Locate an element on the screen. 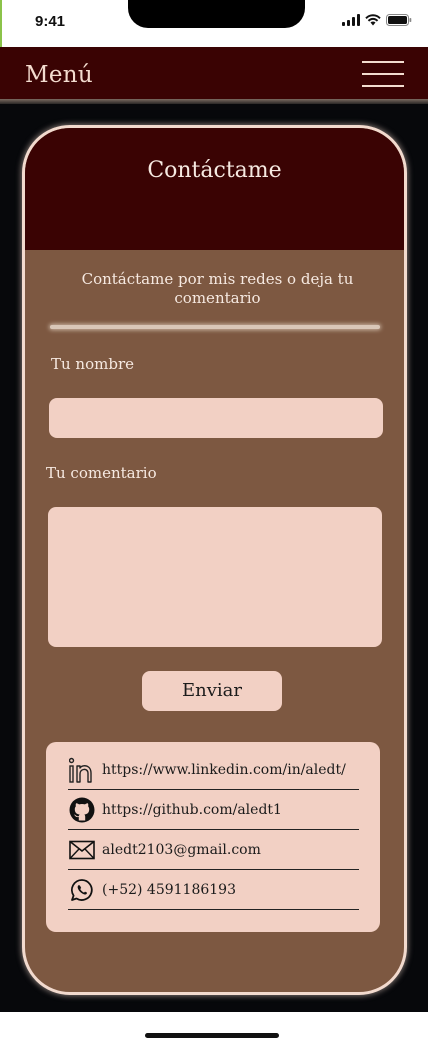 This screenshot has width=428, height=1046. hamburger-menu-icon is located at coordinates (383, 75).